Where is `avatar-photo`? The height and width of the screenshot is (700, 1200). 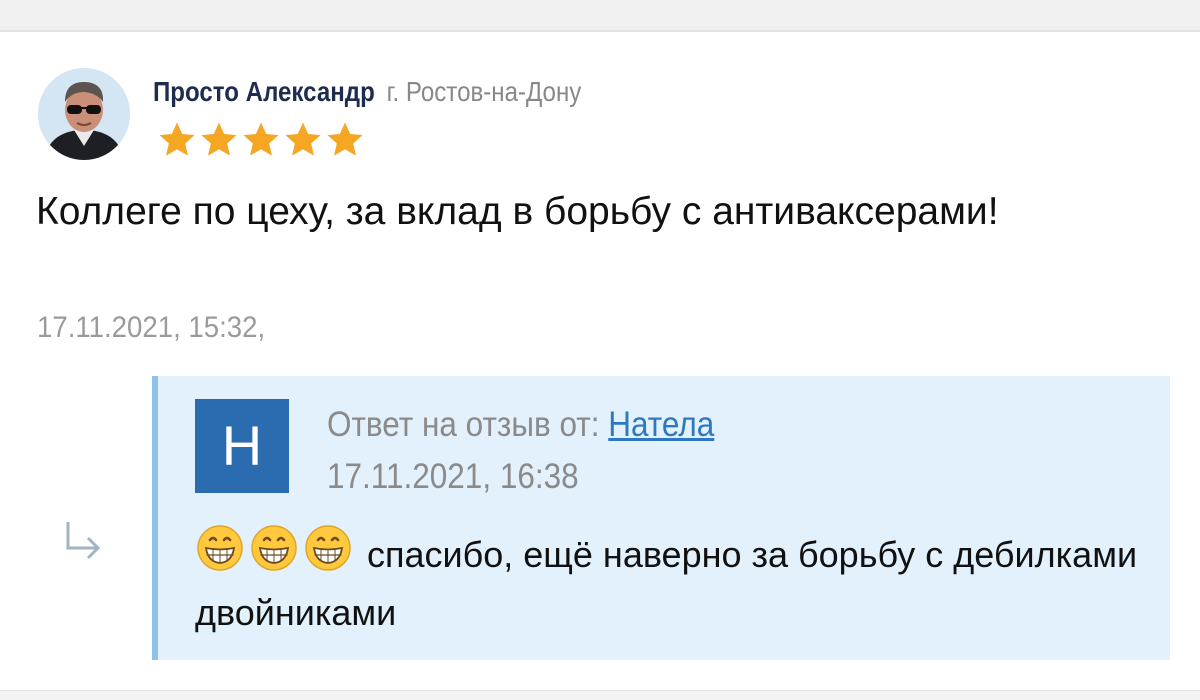 avatar-photo is located at coordinates (84, 114).